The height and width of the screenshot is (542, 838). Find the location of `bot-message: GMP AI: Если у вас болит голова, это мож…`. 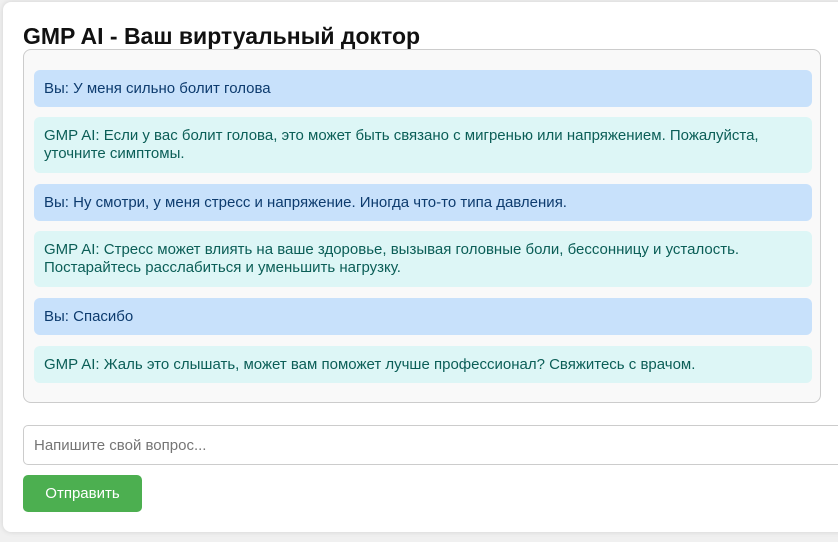

bot-message: GMP AI: Если у вас болит голова, это мож… is located at coordinates (423, 145).